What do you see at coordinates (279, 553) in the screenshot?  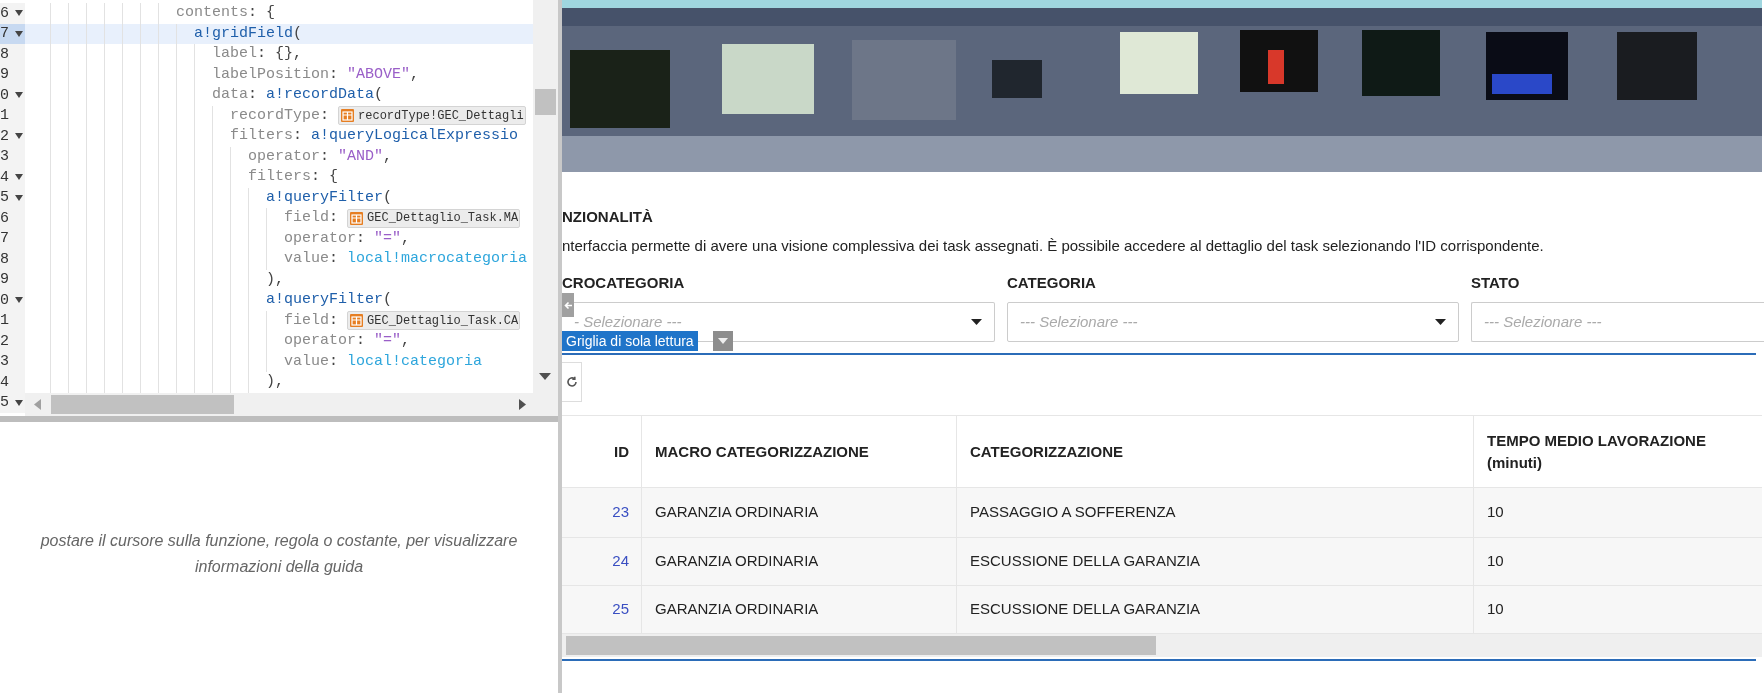 I see `help-text: postare il cursore sulla funzione, regola o costante, per visualizzare informazioni della guida` at bounding box center [279, 553].